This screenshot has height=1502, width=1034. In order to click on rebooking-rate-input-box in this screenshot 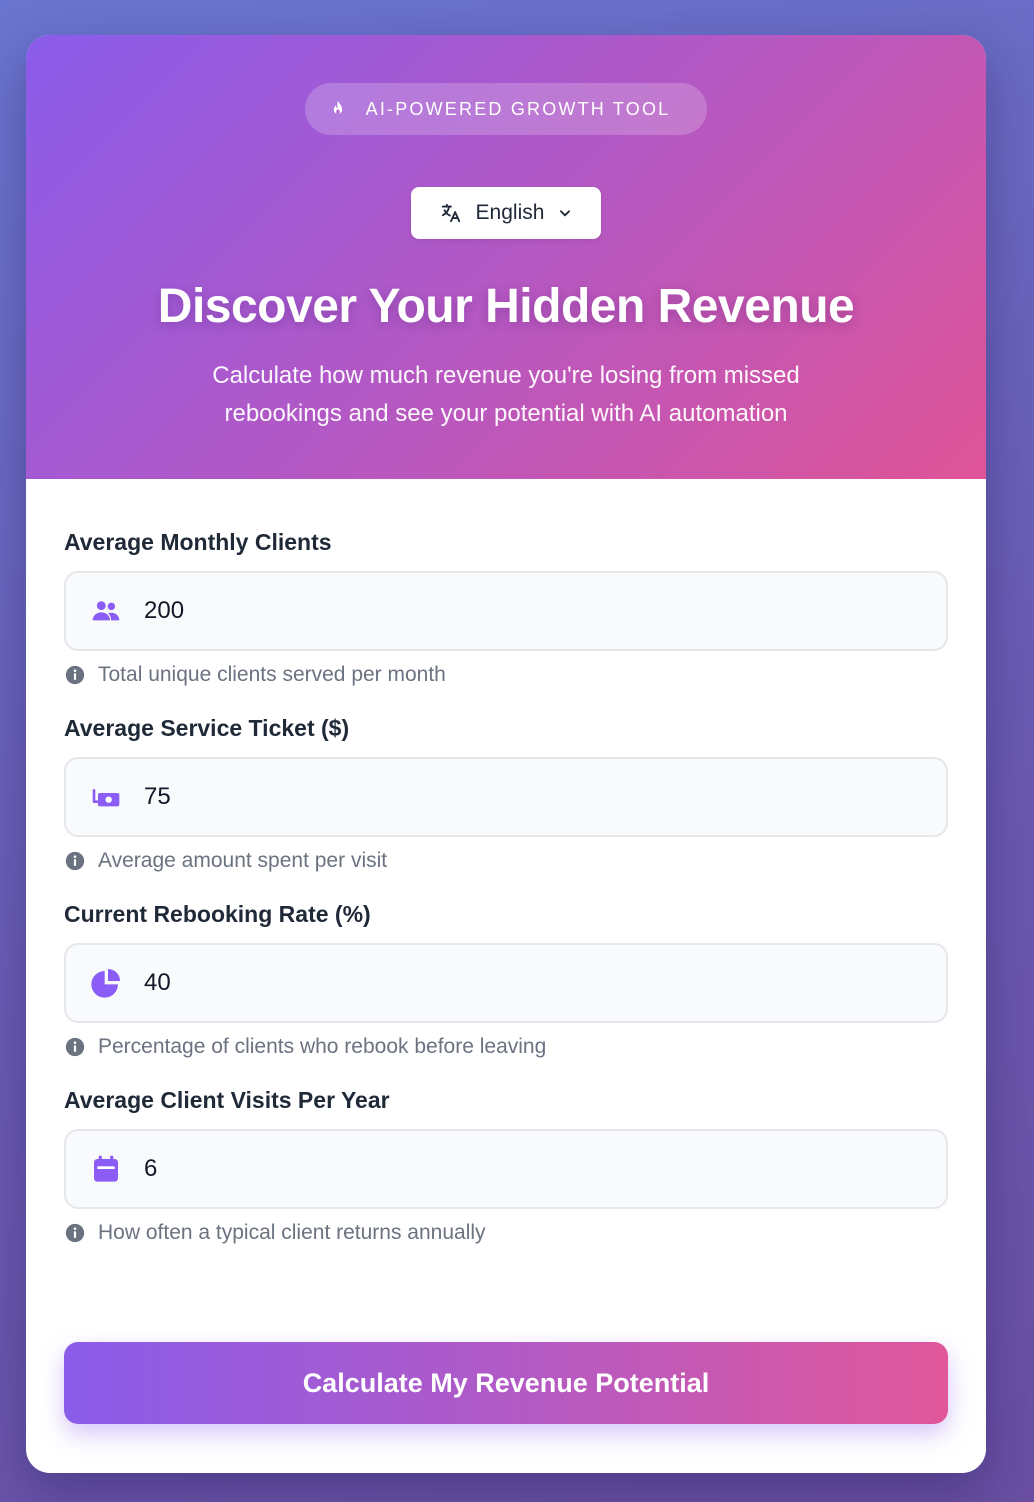, I will do `click(506, 983)`.